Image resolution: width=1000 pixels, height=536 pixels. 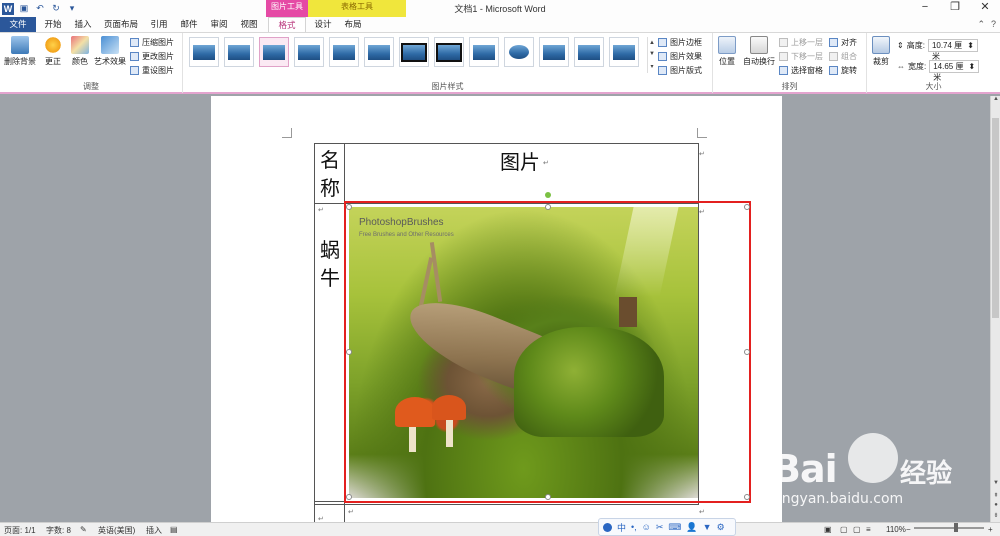 I want to click on tab-format: 格式, so click(x=287, y=24).